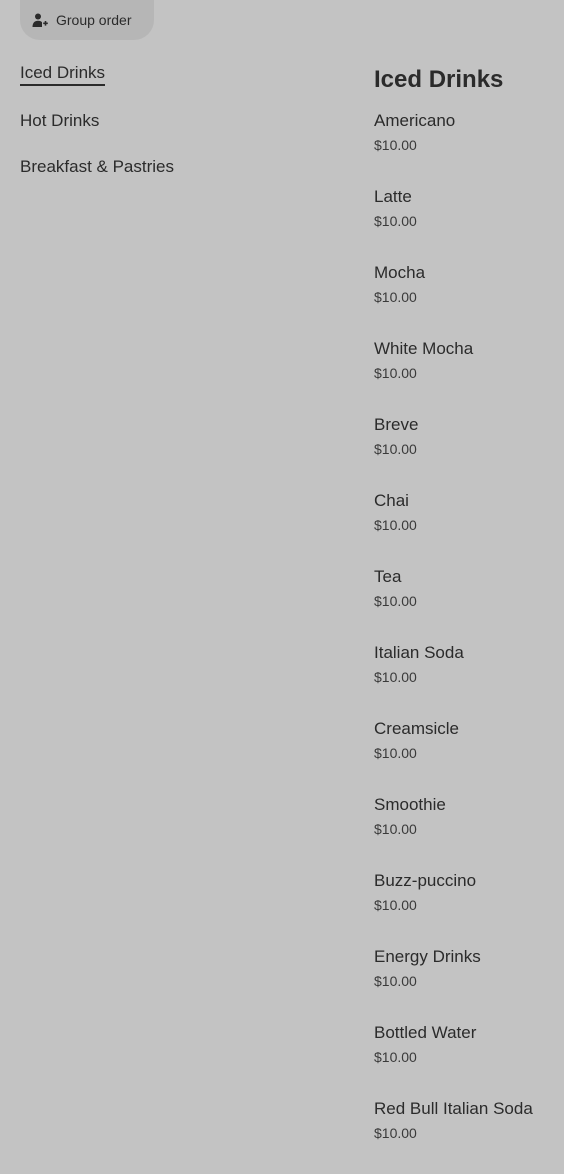 The image size is (564, 1174). What do you see at coordinates (469, 300) in the screenshot?
I see `menu-item: Mocha $10.00` at bounding box center [469, 300].